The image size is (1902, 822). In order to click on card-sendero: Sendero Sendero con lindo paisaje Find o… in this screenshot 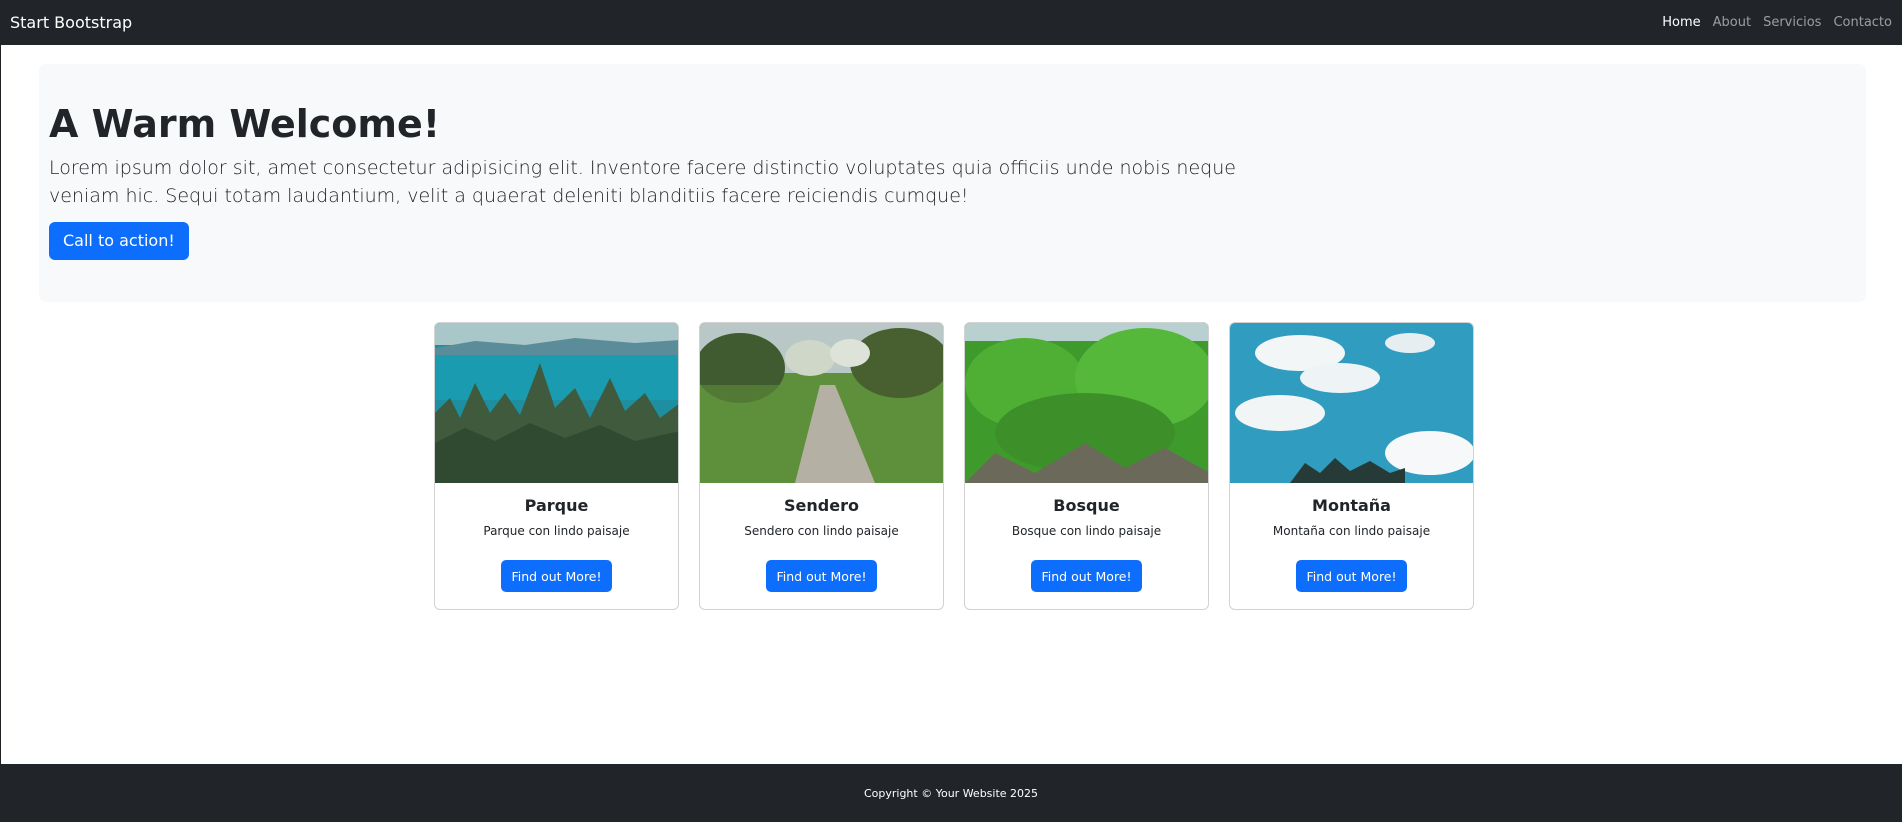, I will do `click(821, 466)`.